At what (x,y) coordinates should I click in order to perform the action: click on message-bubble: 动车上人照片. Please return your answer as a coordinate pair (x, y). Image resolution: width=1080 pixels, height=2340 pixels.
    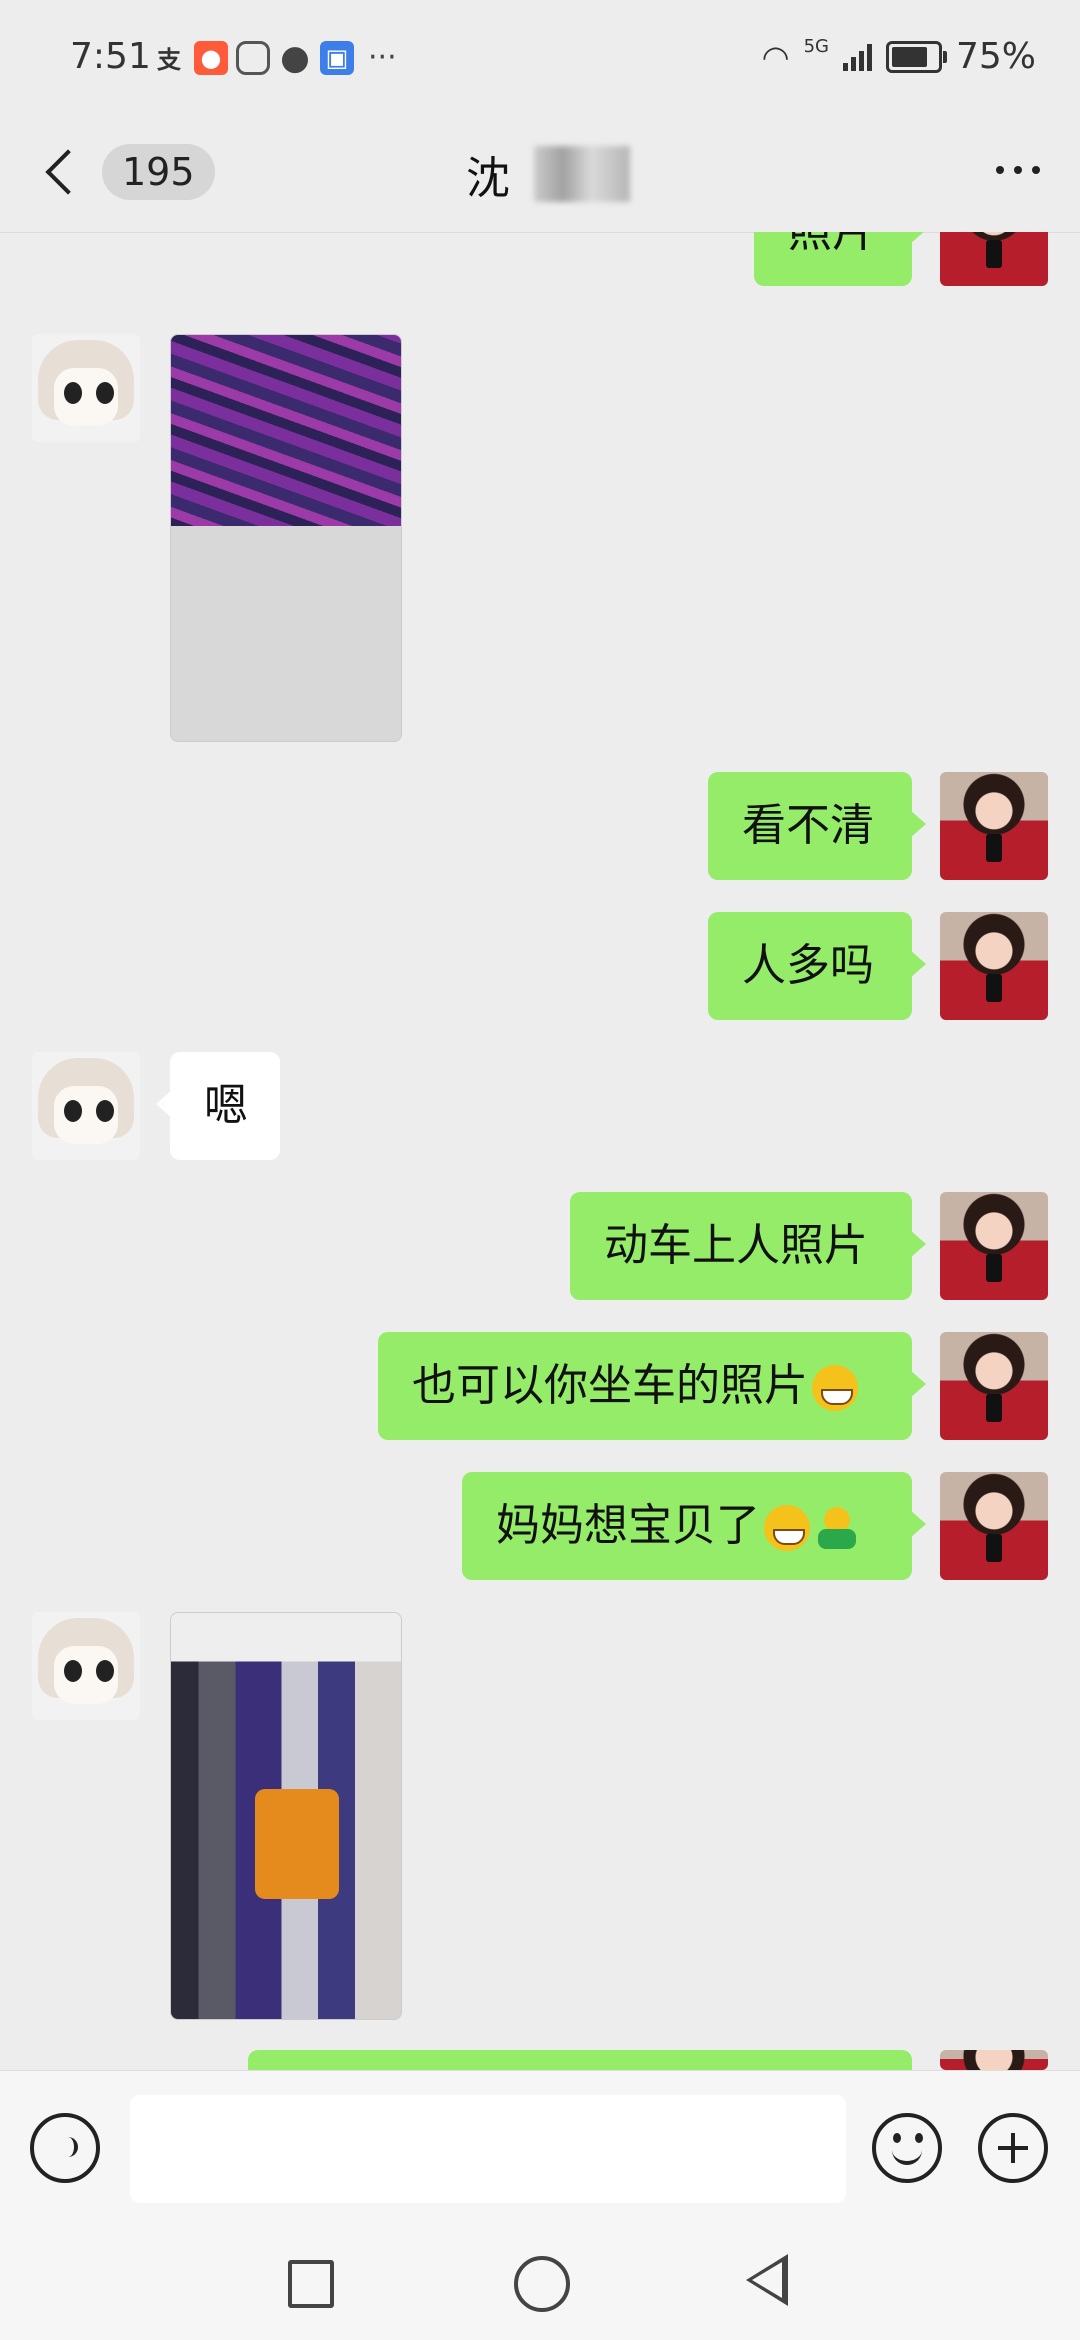
    Looking at the image, I should click on (748, 1246).